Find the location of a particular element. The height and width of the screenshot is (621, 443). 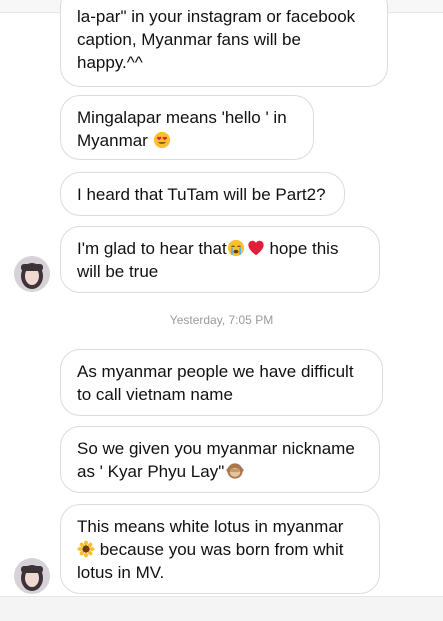

message-line: Myanmar is located at coordinates (115, 140).